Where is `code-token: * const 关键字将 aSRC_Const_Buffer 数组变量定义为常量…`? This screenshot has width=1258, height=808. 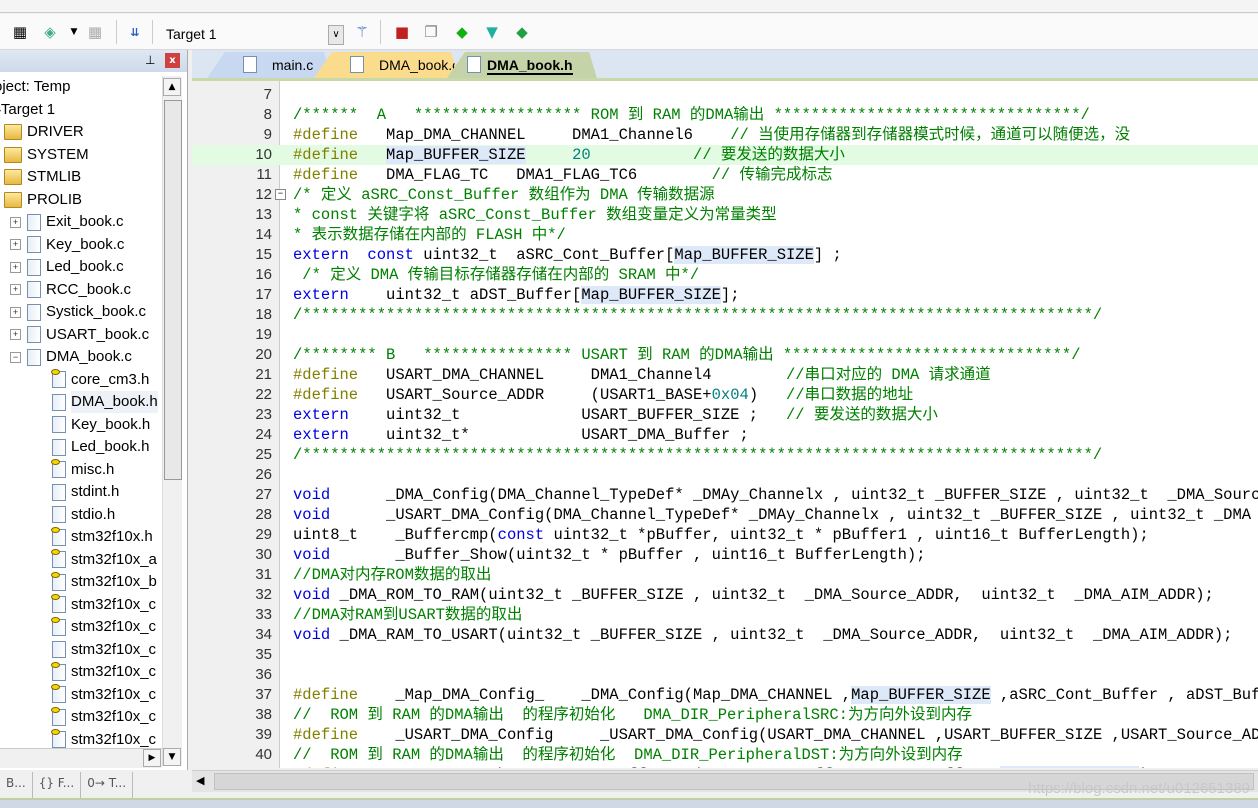
code-token: * const 关键字将 aSRC_Const_Buffer 数组变量定义为常量… is located at coordinates (535, 215).